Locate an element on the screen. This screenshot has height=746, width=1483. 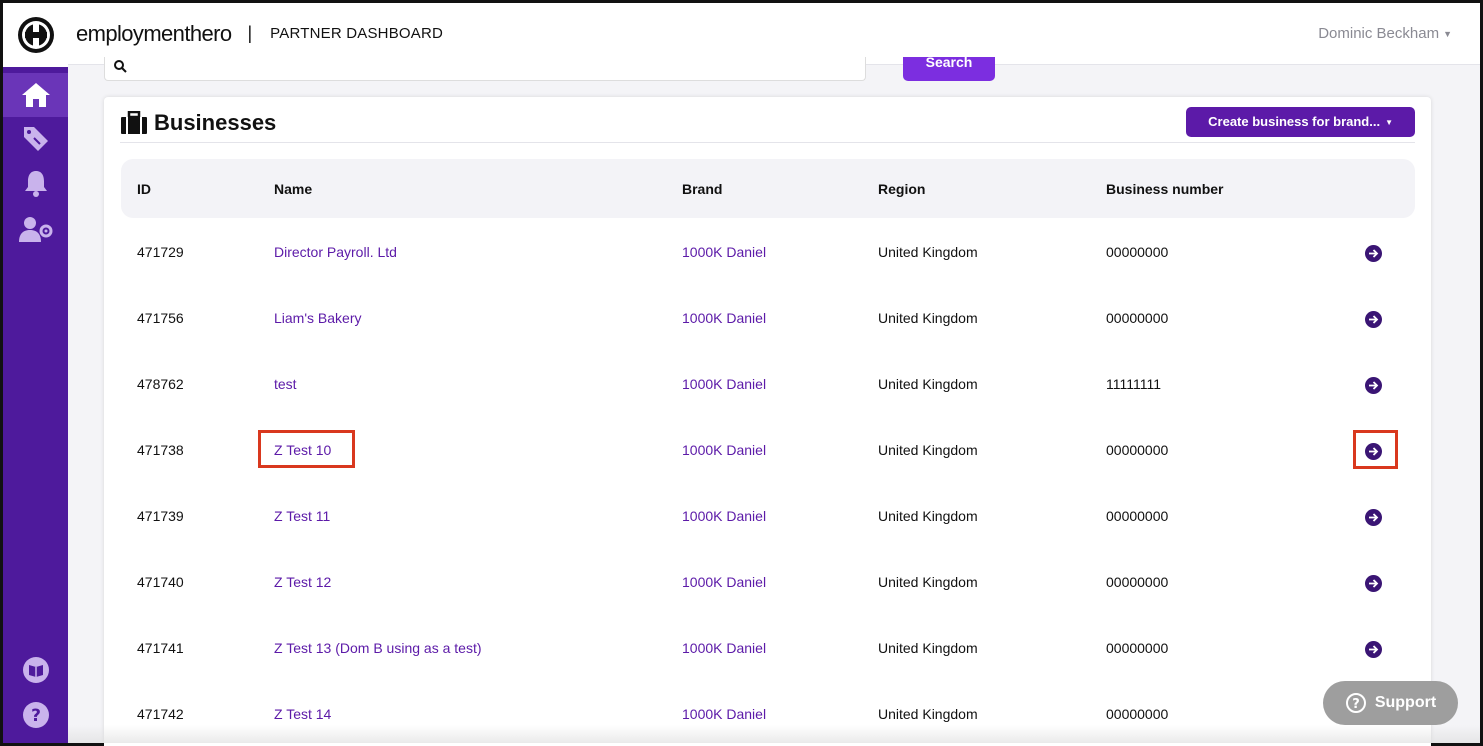
business-name-link: Liam's Bakery is located at coordinates (317, 318).